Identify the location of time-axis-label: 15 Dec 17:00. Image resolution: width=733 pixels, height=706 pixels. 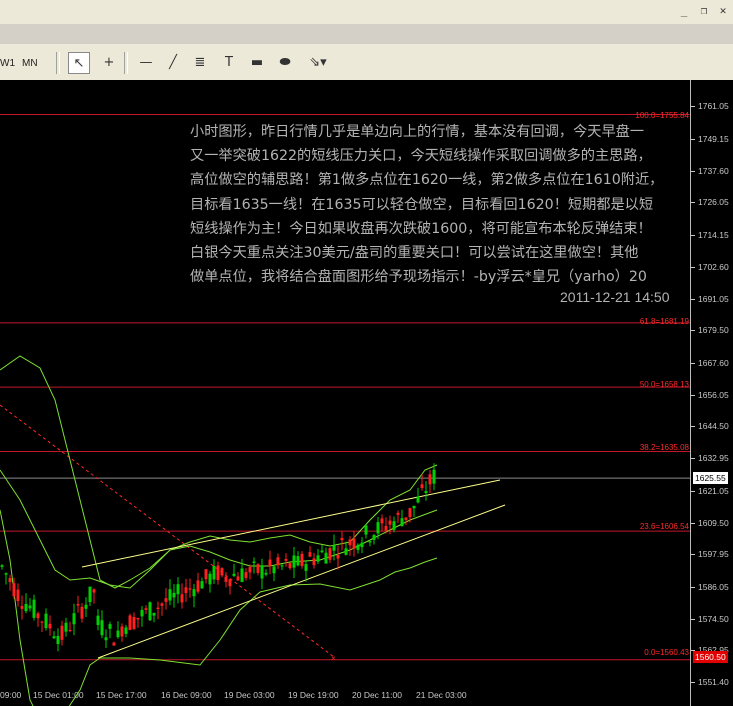
(121, 695).